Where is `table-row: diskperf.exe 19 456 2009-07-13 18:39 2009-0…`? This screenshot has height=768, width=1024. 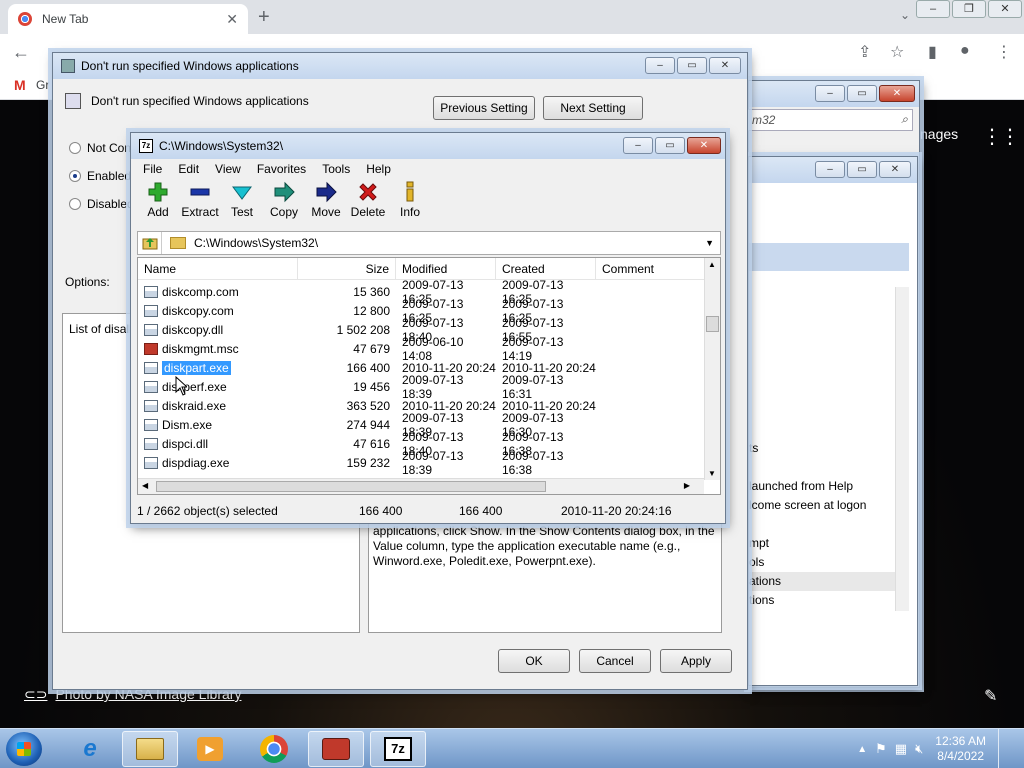
table-row: diskperf.exe 19 456 2009-07-13 18:39 2009-0… is located at coordinates (421, 387).